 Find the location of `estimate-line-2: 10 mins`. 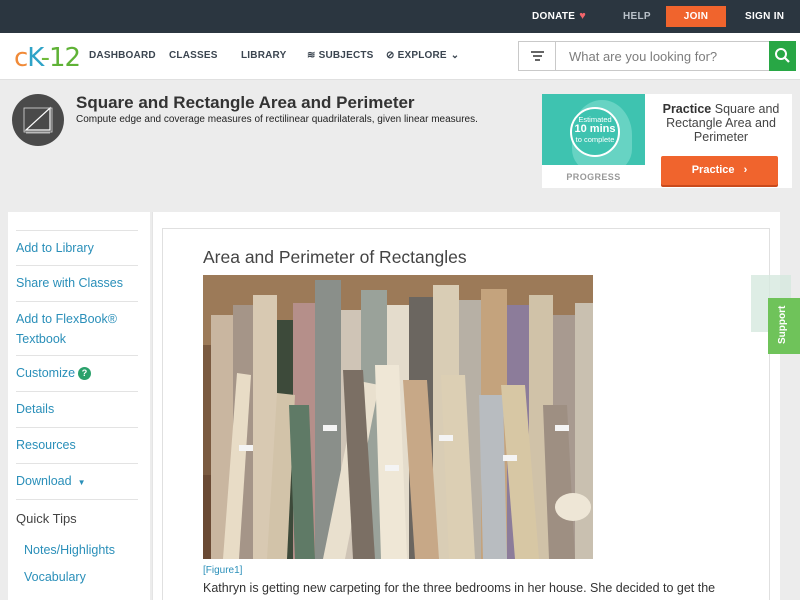

estimate-line-2: 10 mins is located at coordinates (595, 129).